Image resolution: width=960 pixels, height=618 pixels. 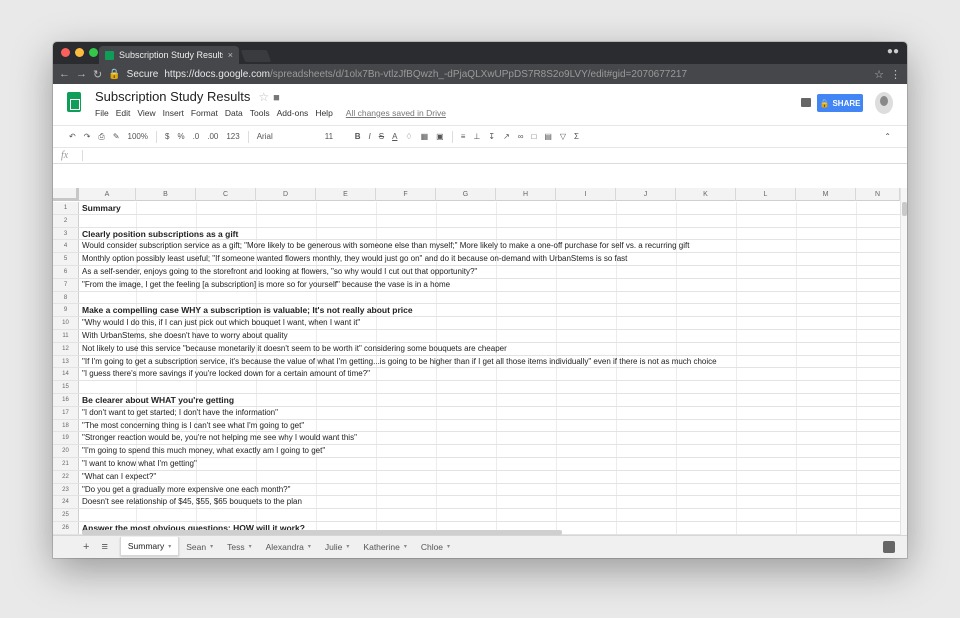 What do you see at coordinates (337, 546) in the screenshot?
I see `sheet-tab: Julie ▾` at bounding box center [337, 546].